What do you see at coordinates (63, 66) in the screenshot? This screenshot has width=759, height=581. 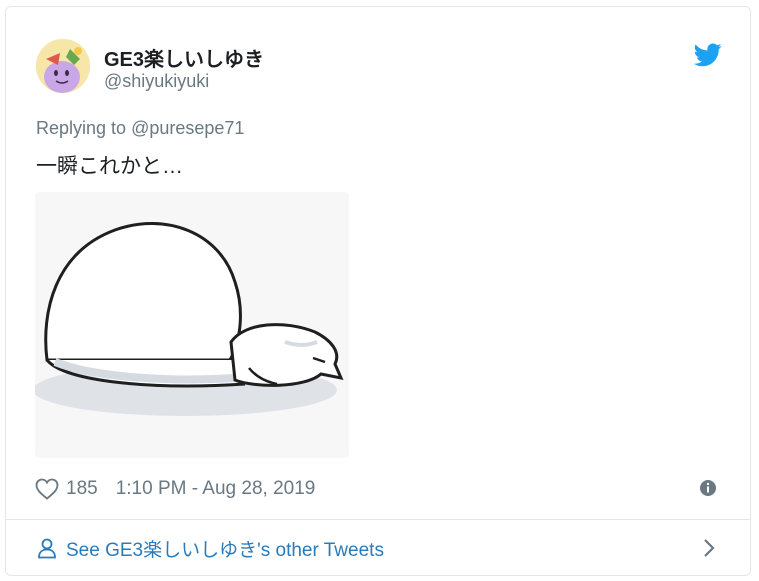 I see `avatar` at bounding box center [63, 66].